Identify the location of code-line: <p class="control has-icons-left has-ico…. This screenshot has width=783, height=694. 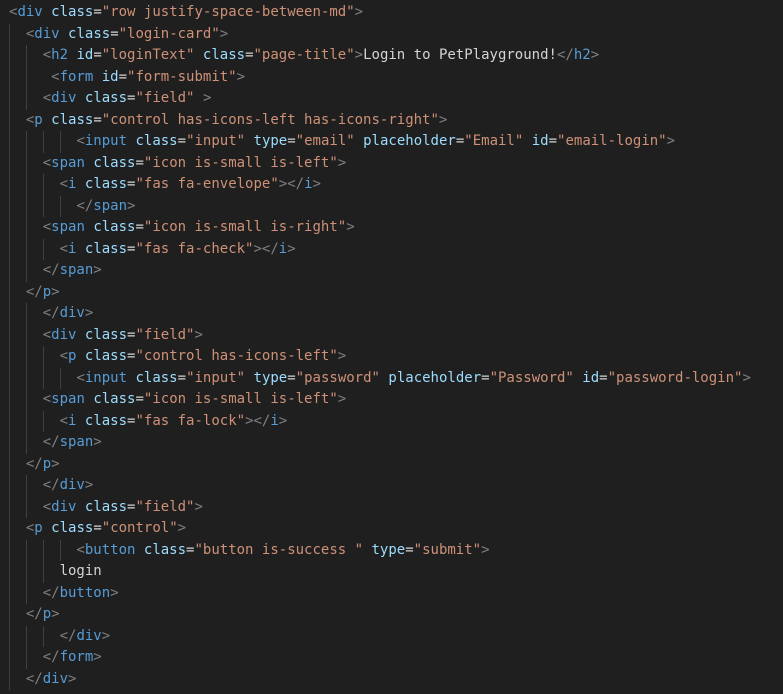
(237, 121).